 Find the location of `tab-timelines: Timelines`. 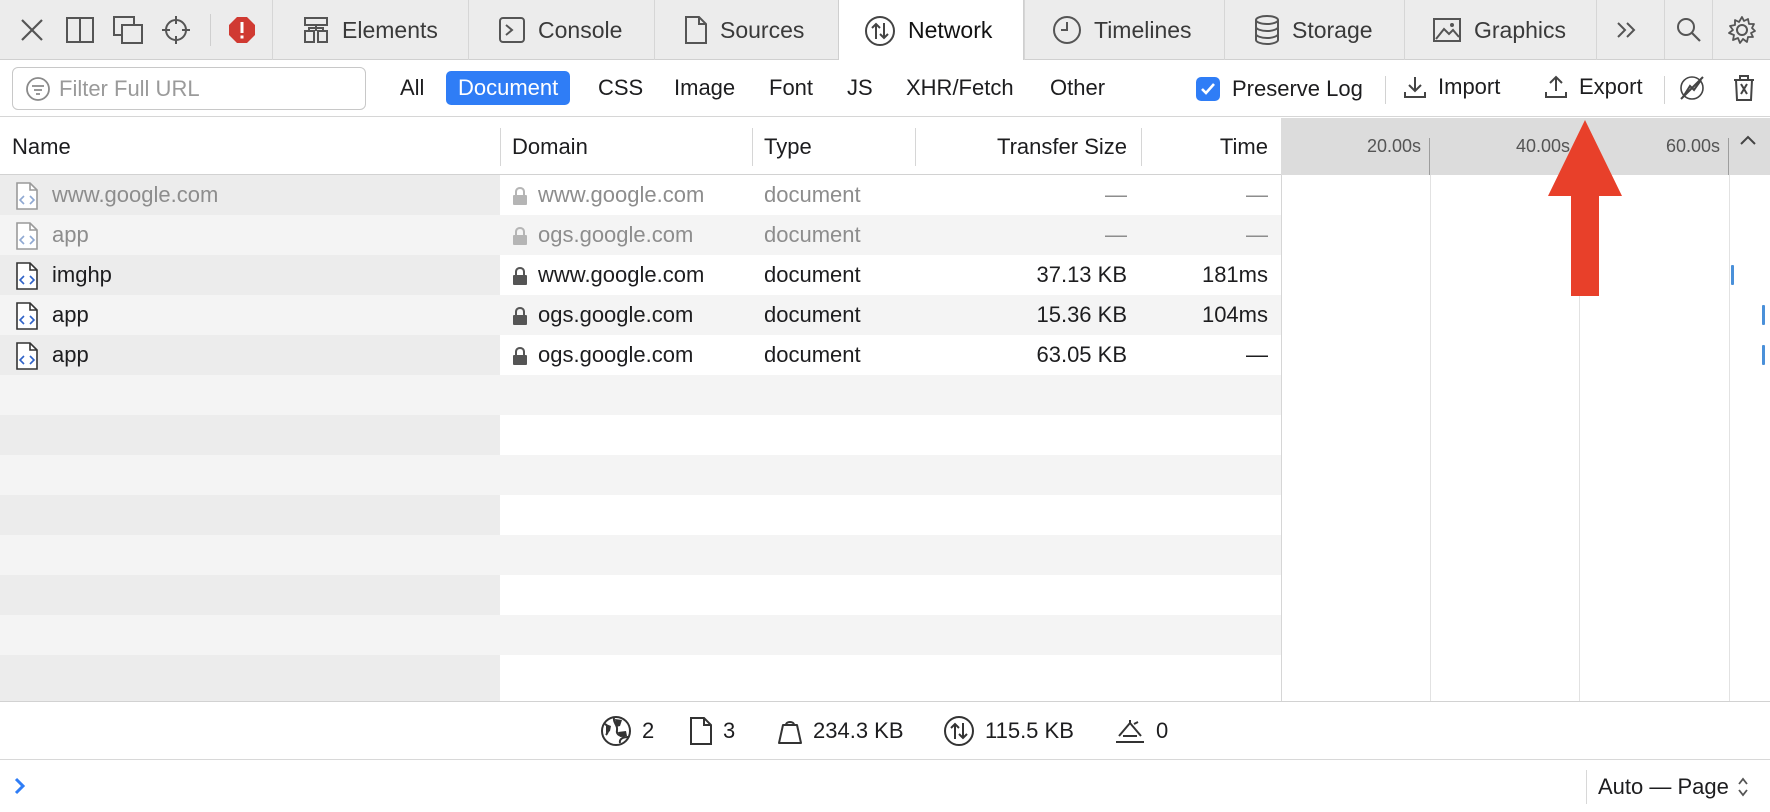

tab-timelines: Timelines is located at coordinates (1124, 30).